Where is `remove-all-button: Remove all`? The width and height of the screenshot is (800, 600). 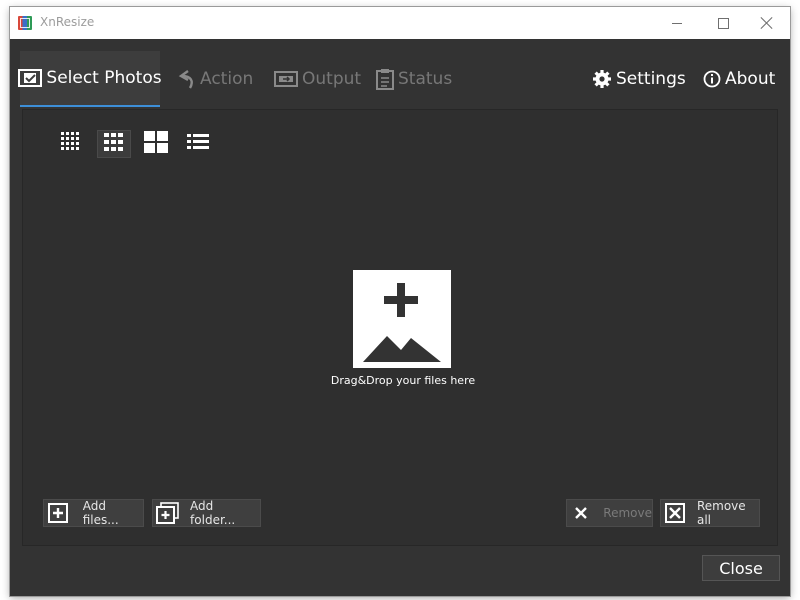 remove-all-button: Remove all is located at coordinates (710, 513).